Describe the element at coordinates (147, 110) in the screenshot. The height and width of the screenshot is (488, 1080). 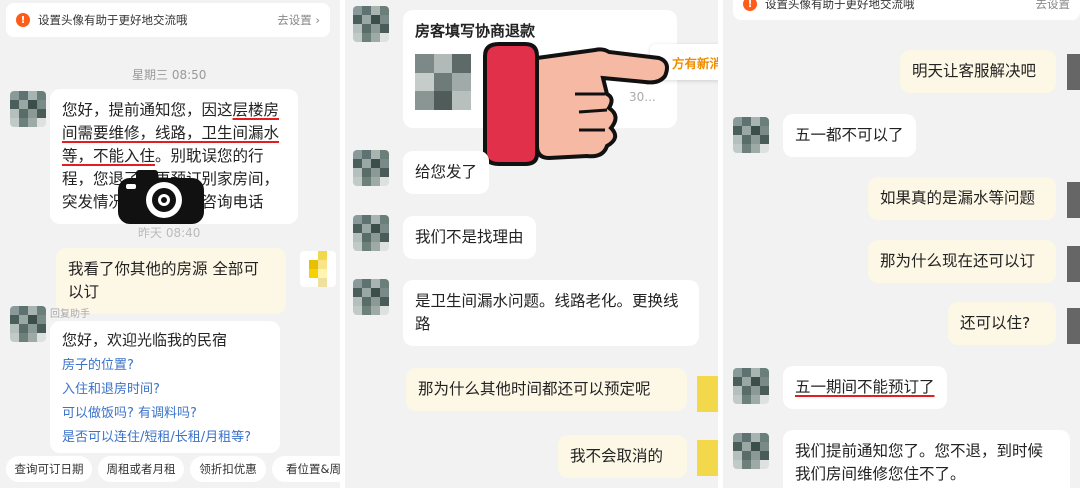
I see `message-text: 您好，提前通知您，因这` at that location.